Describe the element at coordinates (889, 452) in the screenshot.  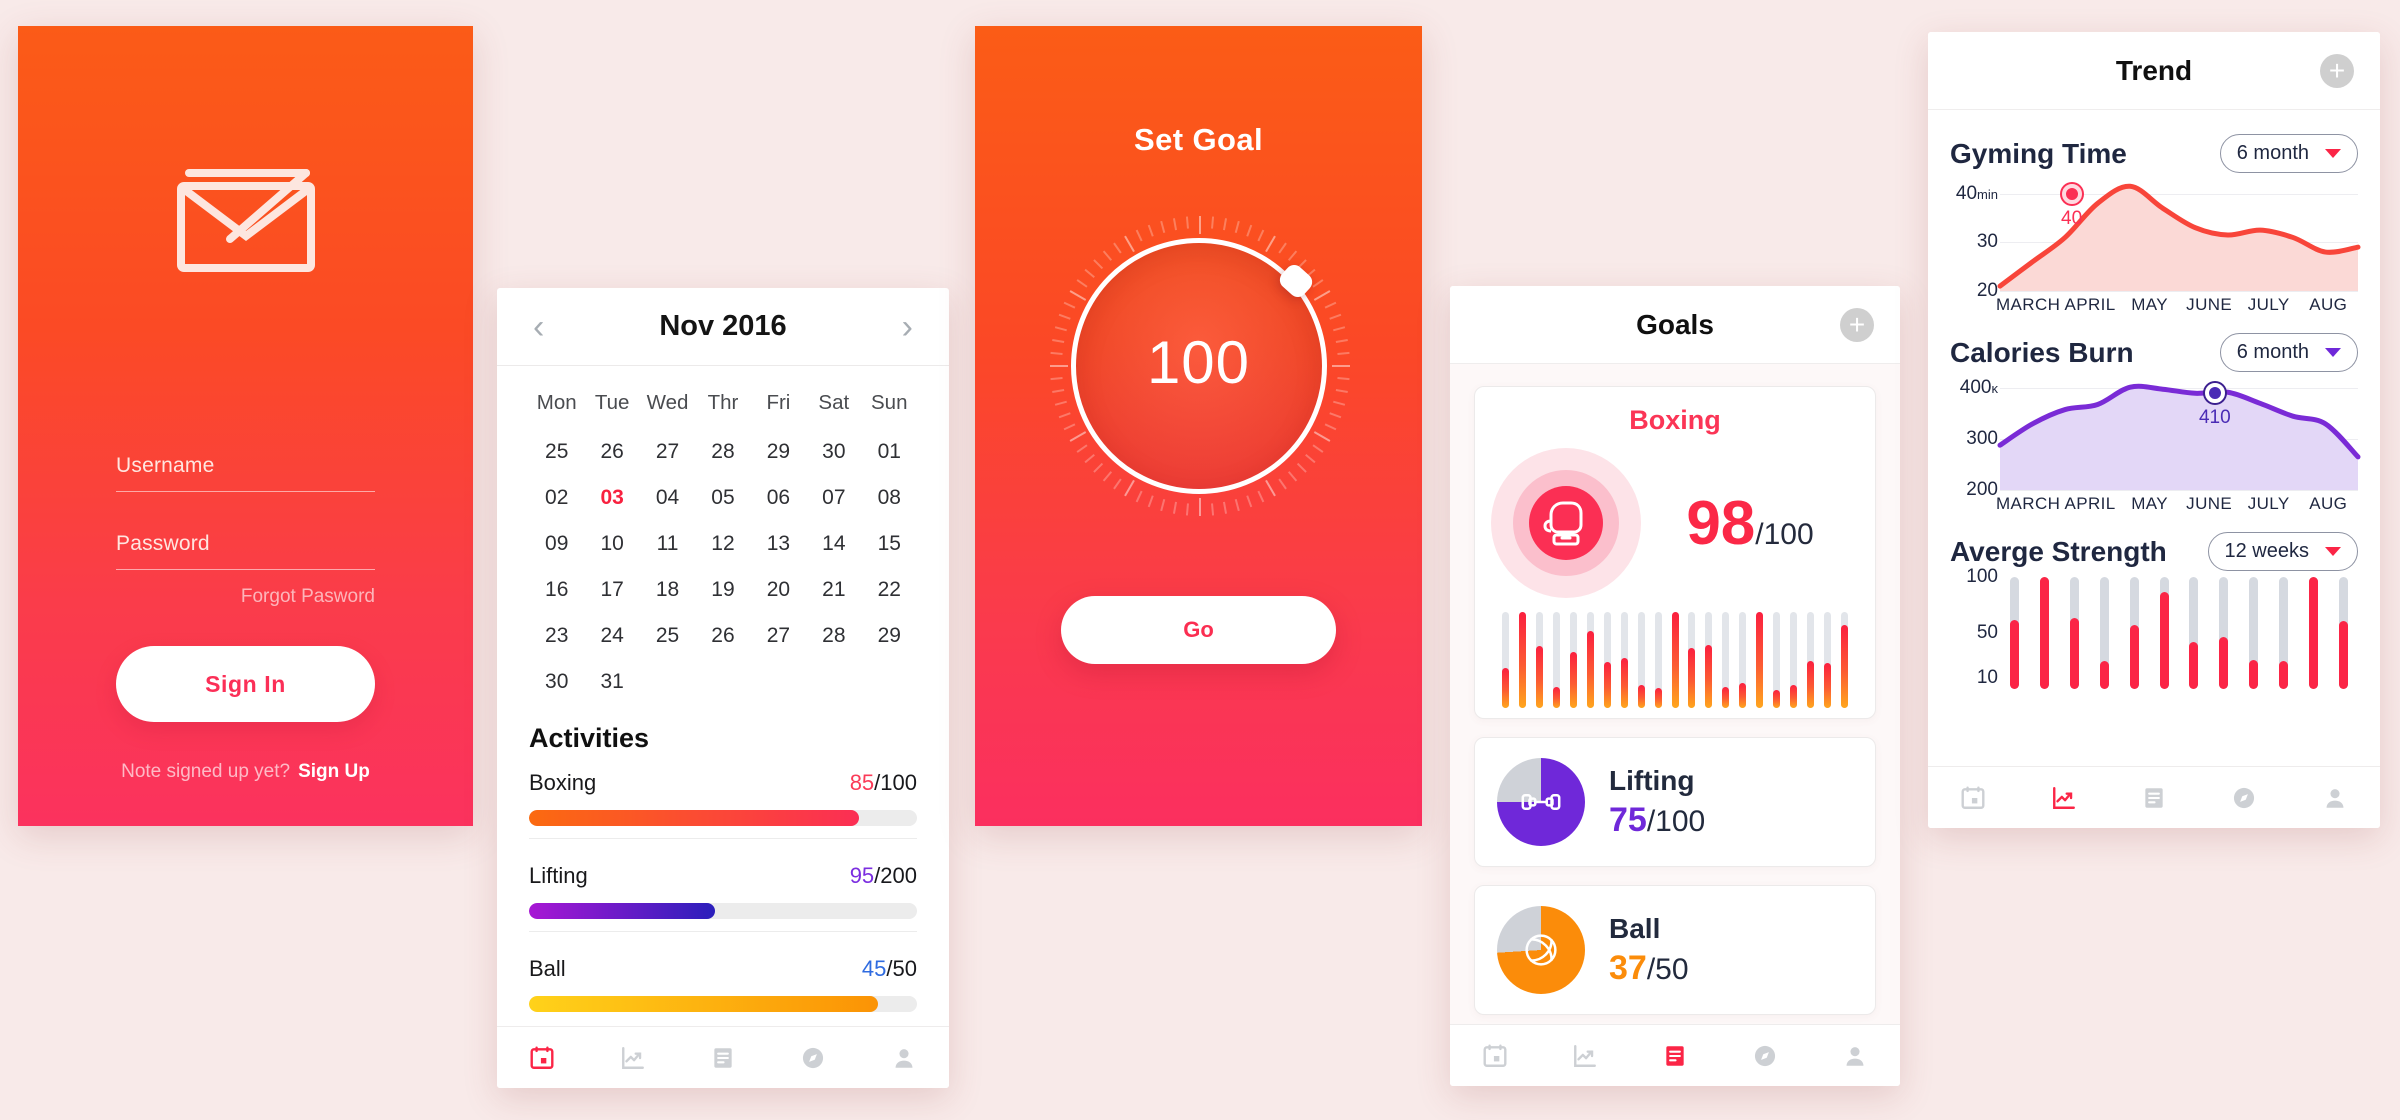
I see `calendar-day: 01` at that location.